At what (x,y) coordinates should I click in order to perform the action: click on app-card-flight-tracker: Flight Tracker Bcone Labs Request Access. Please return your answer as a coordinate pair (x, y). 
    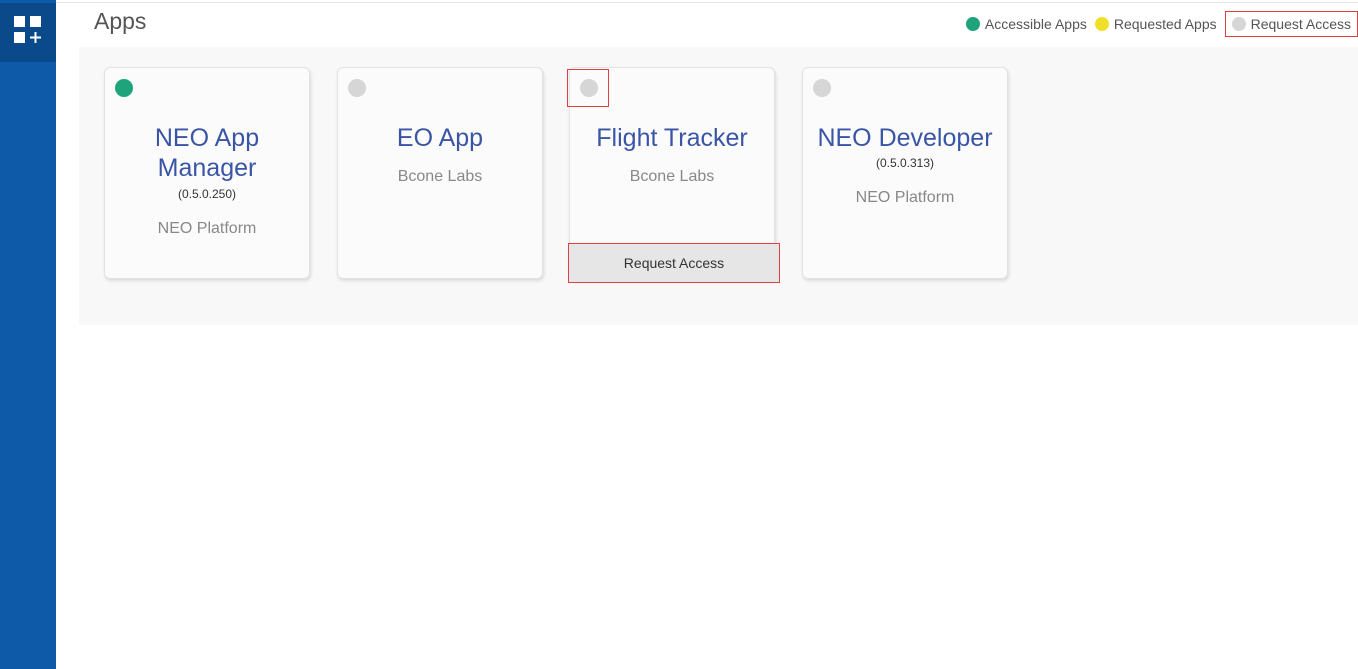
    Looking at the image, I should click on (673, 175).